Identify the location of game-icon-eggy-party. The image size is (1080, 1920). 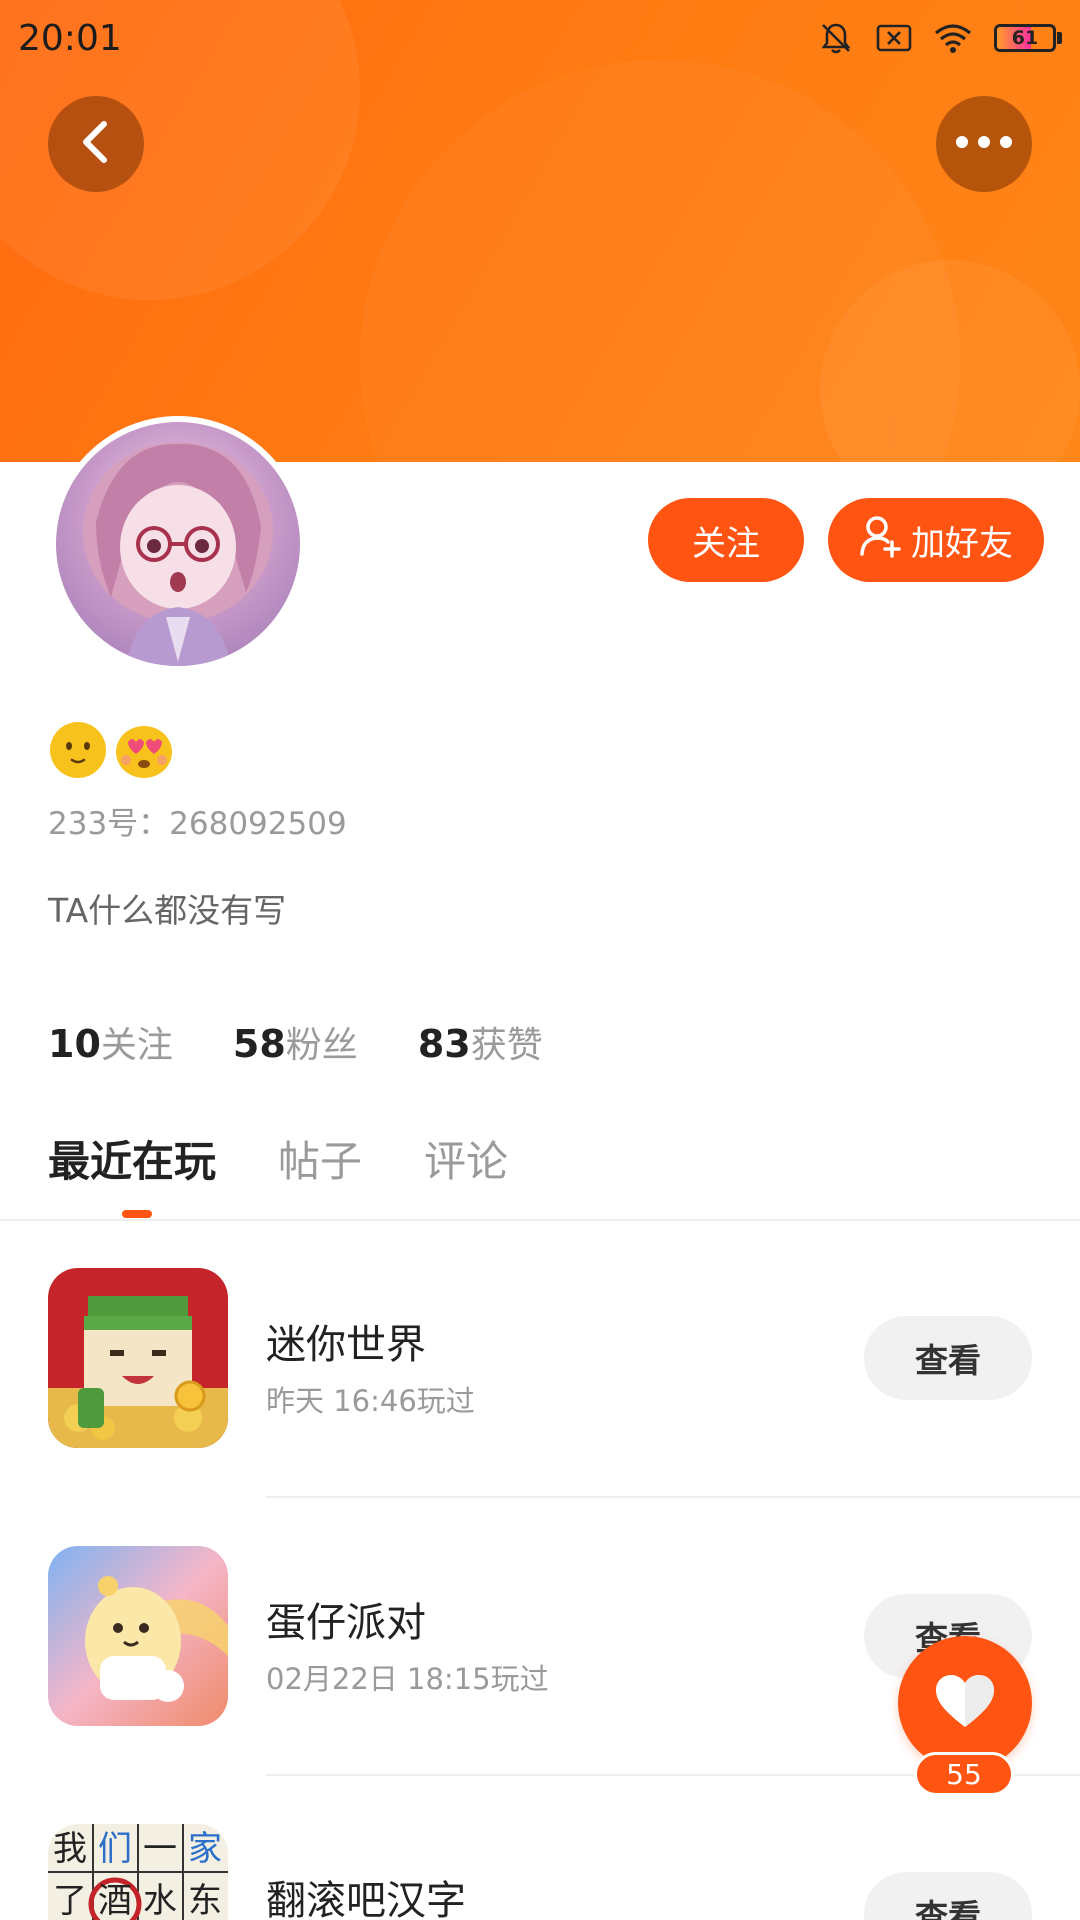
(138, 1636).